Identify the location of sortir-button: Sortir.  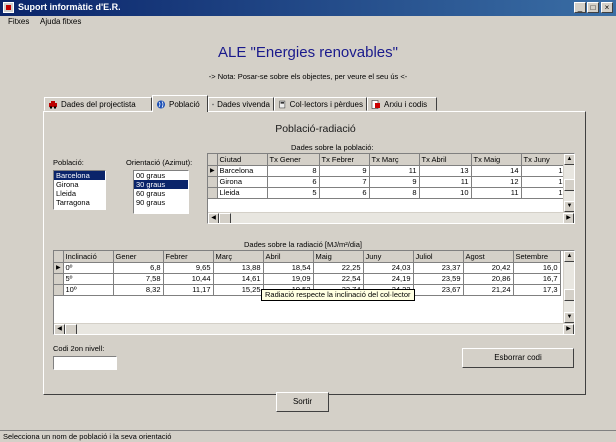
(302, 402).